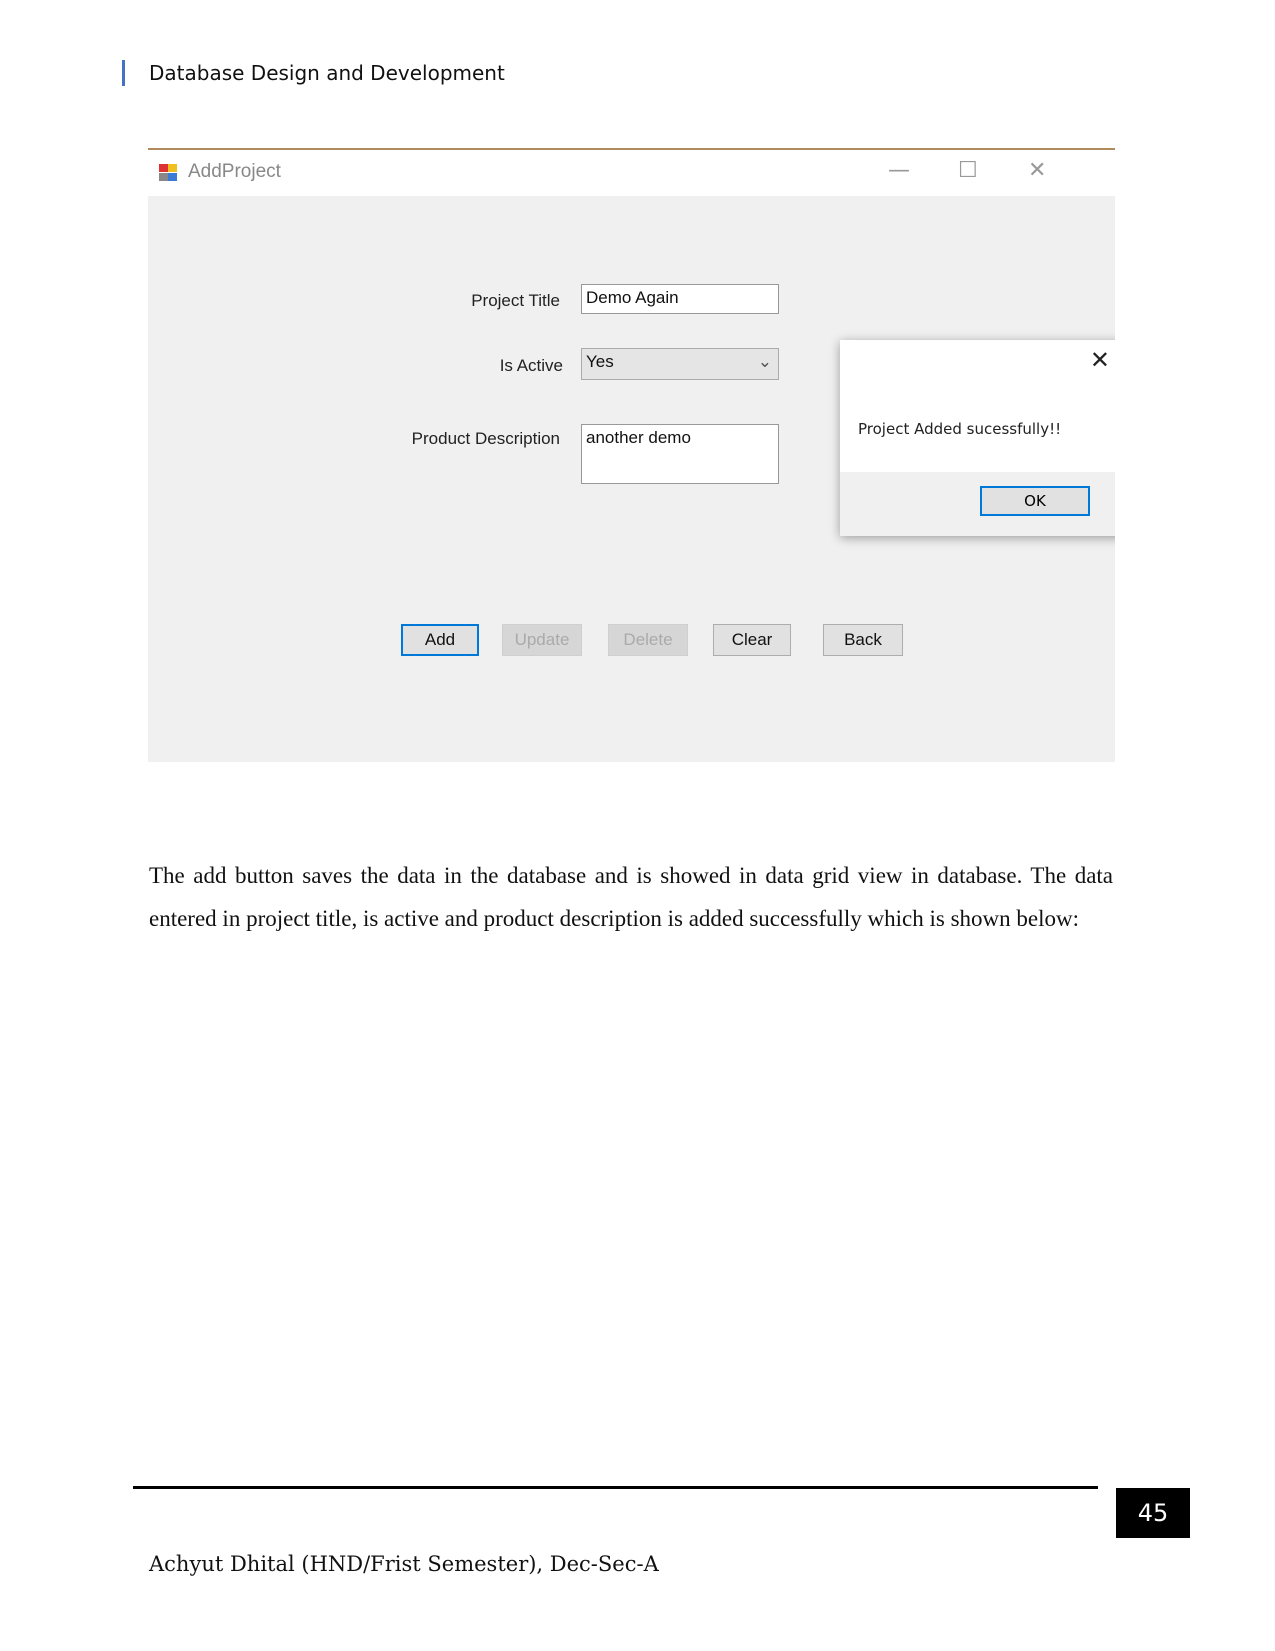  I want to click on message-dialog: ✕ Project Added sucessfully!! OK, so click(977, 438).